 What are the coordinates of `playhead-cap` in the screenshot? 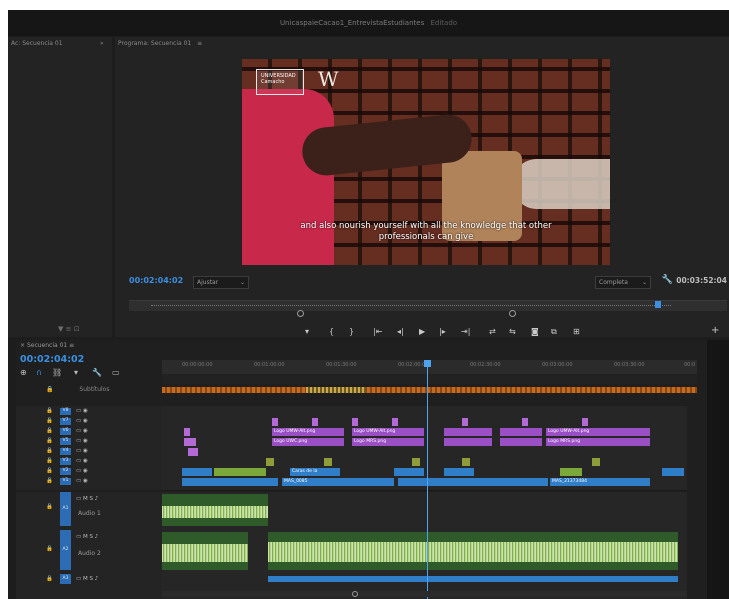 It's located at (427, 363).